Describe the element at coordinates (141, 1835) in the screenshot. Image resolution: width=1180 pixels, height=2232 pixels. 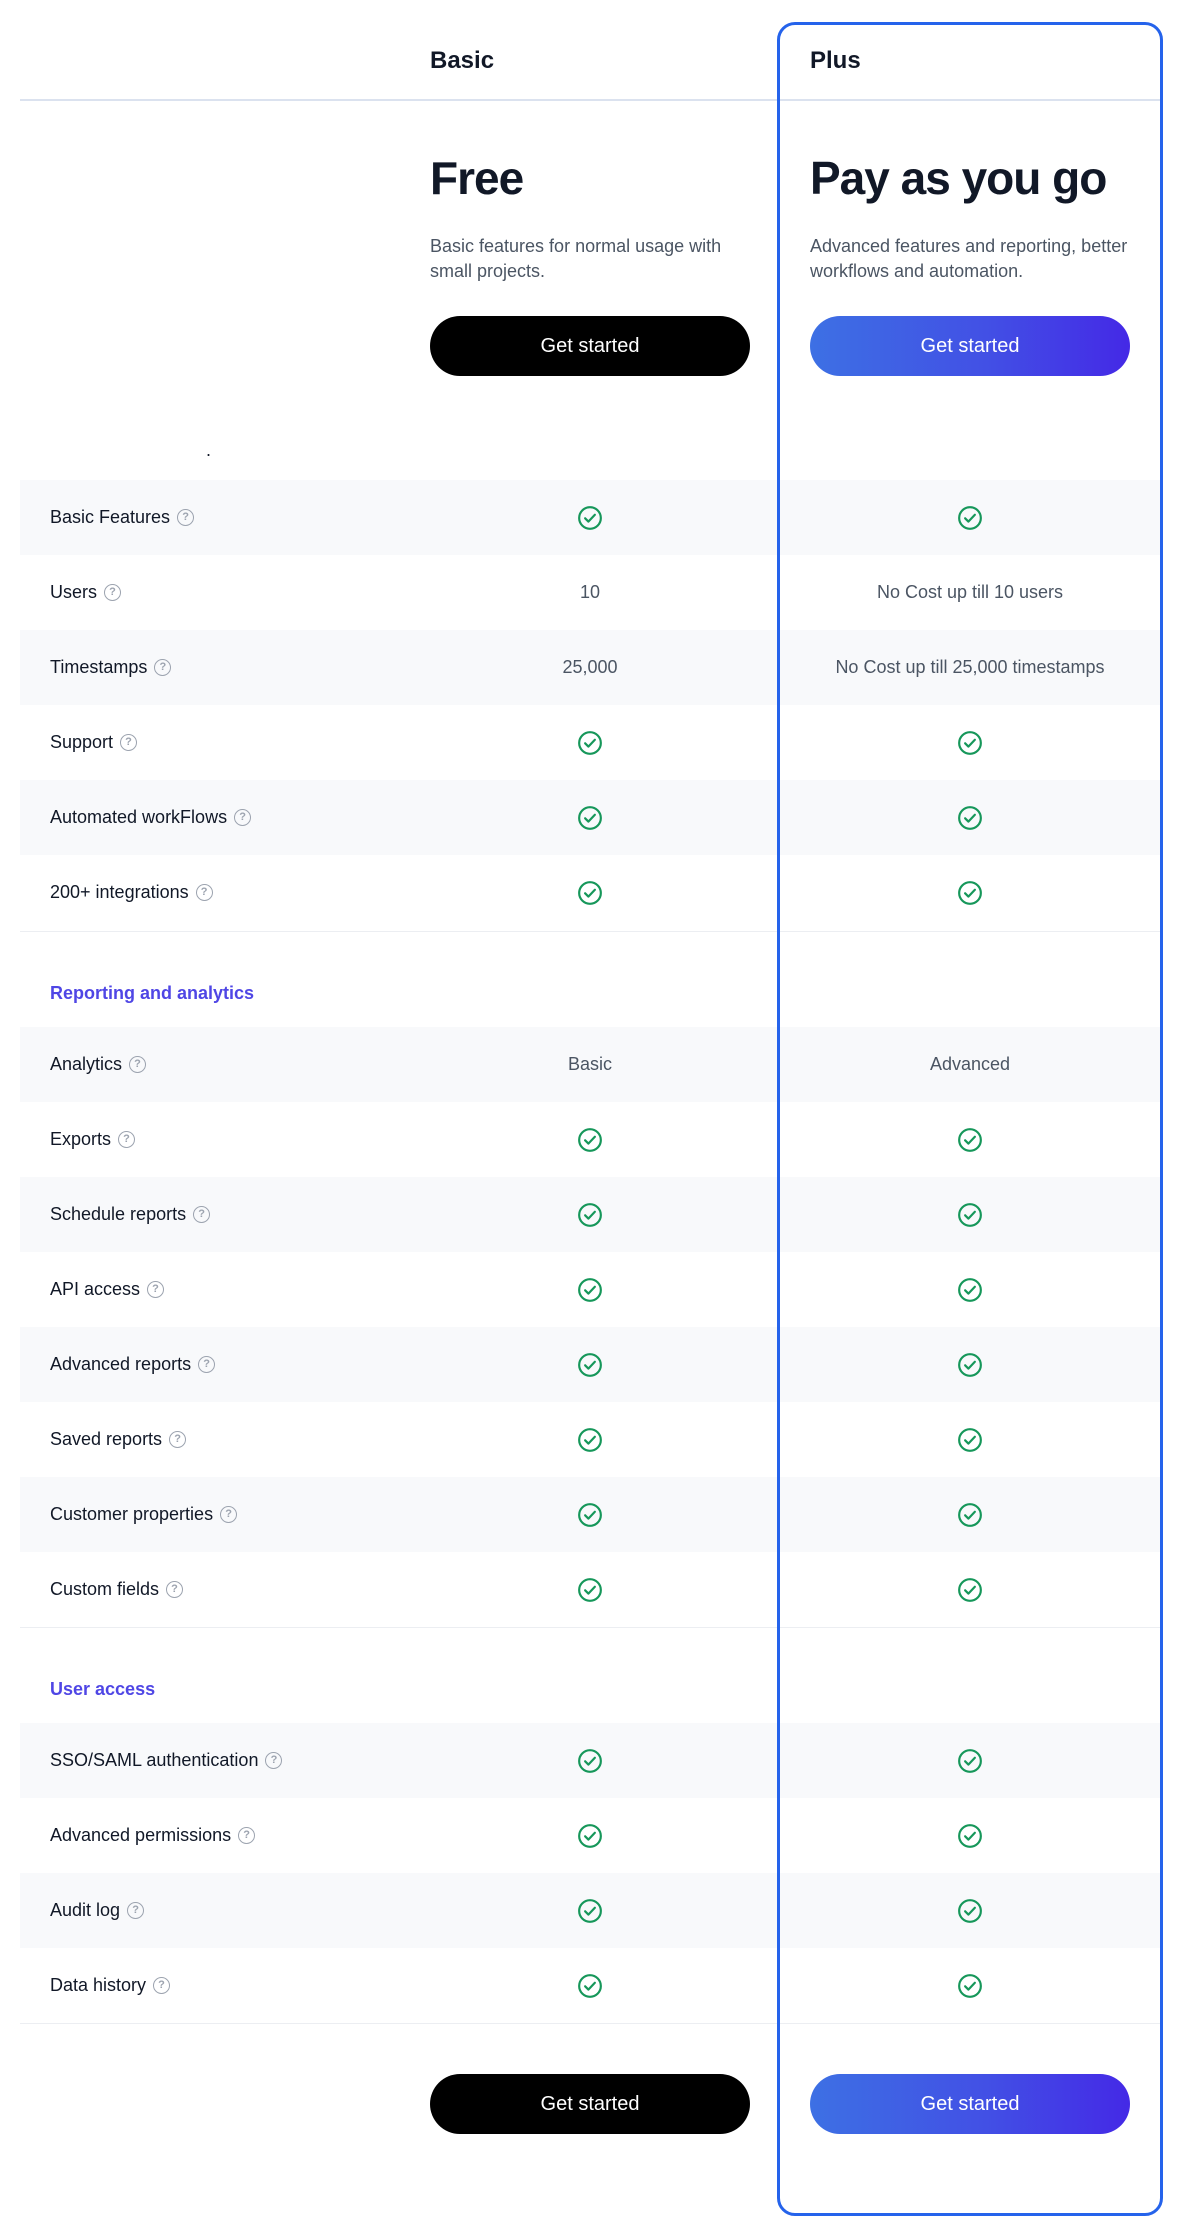
I see `feature-label-text: Advanced permissions` at that location.